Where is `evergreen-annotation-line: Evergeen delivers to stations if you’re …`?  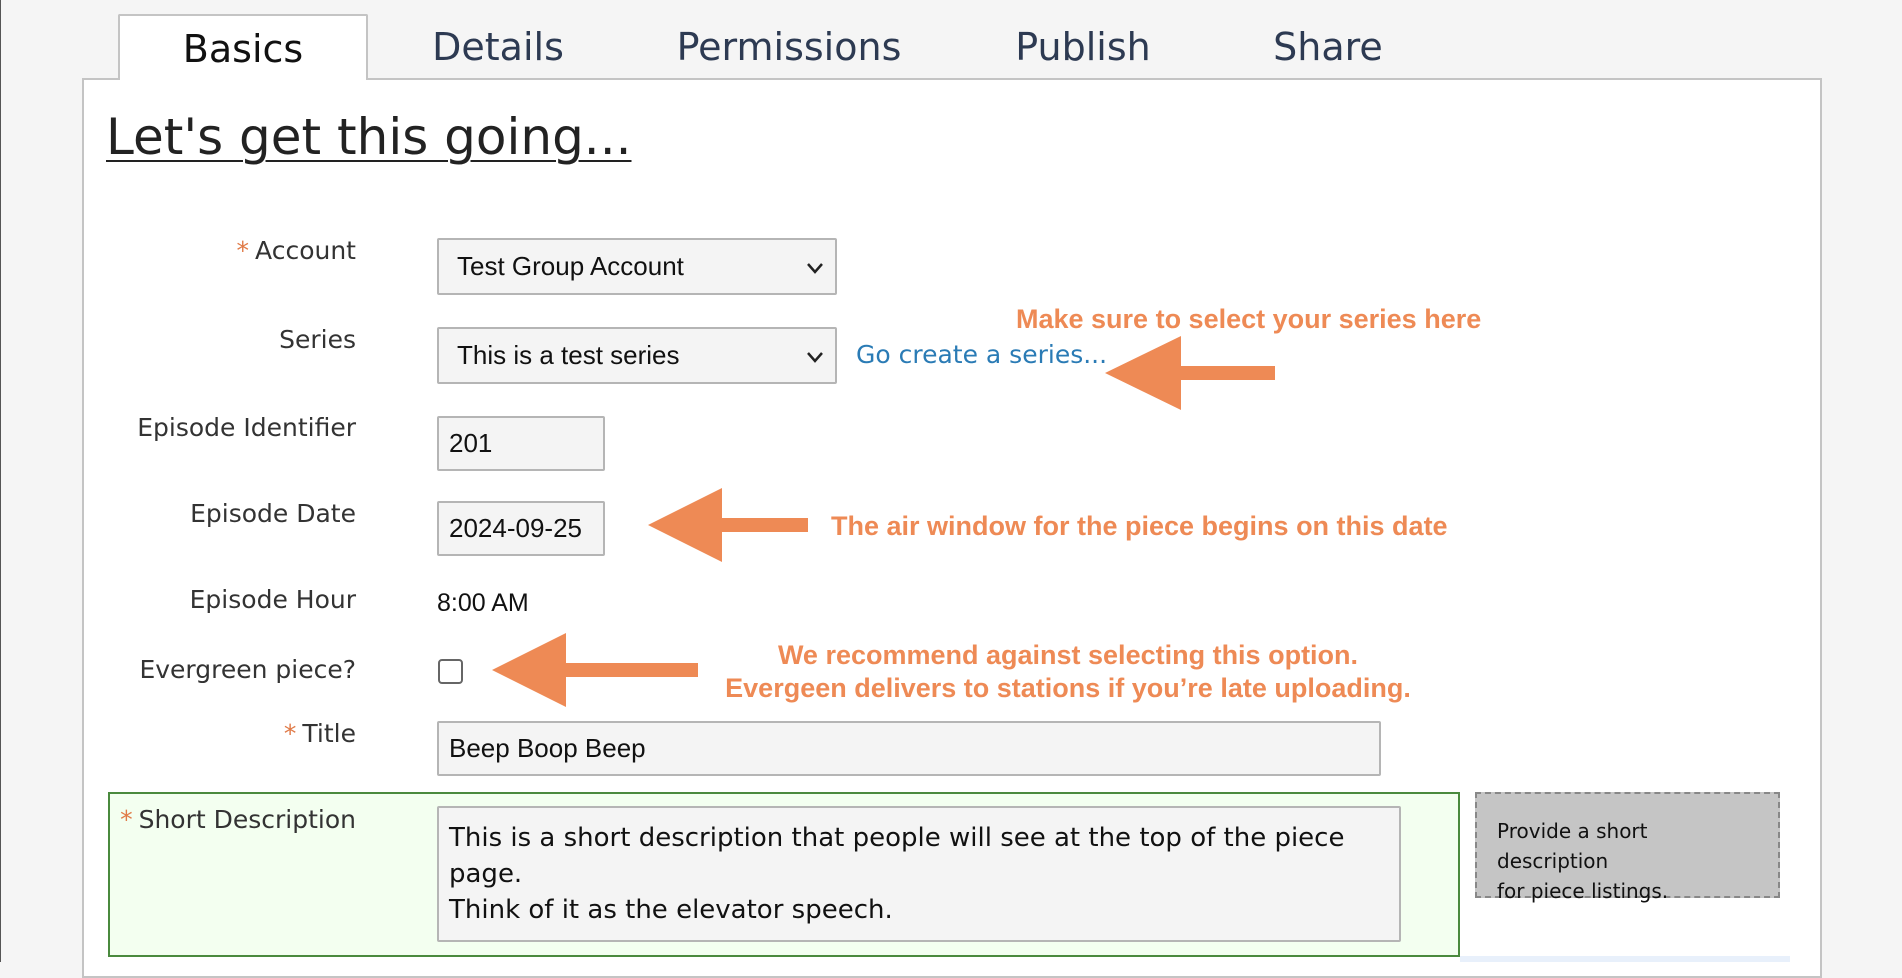
evergreen-annotation-line: Evergeen delivers to stations if you’re … is located at coordinates (1068, 688).